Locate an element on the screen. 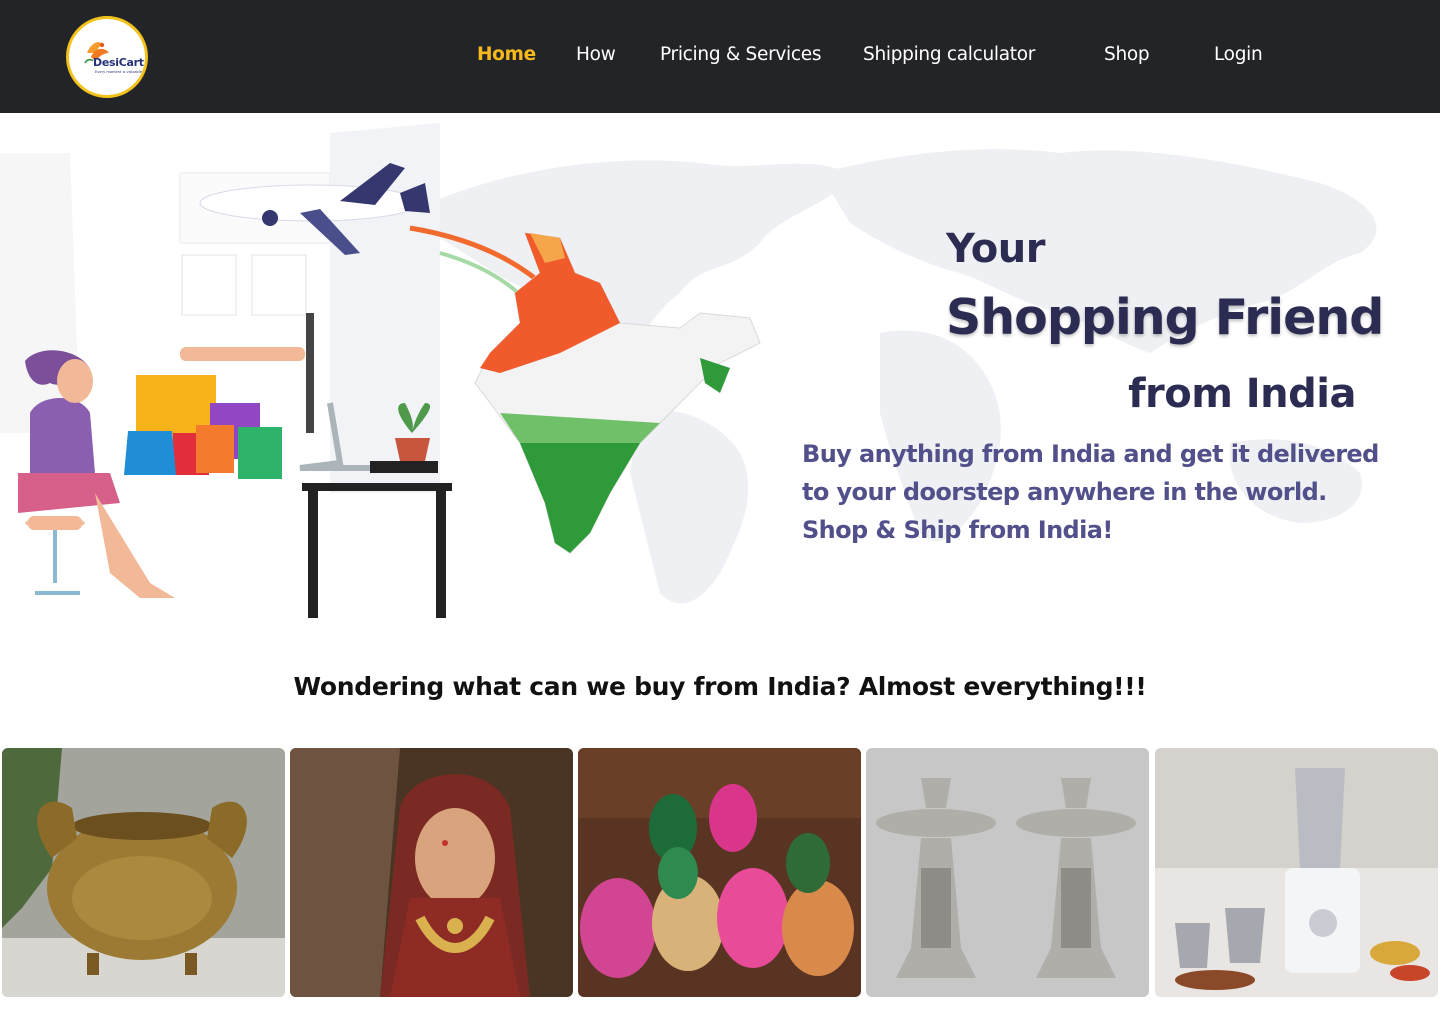 This screenshot has width=1440, height=1024. hero-title-line1: Your is located at coordinates (995, 249).